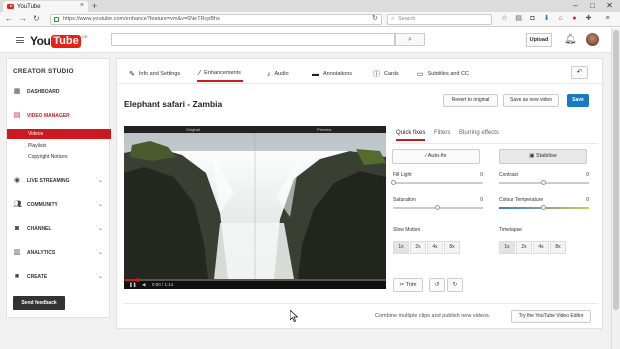 This screenshot has width=620, height=349. What do you see at coordinates (592, 5) in the screenshot?
I see `maximize-icon: □` at bounding box center [592, 5].